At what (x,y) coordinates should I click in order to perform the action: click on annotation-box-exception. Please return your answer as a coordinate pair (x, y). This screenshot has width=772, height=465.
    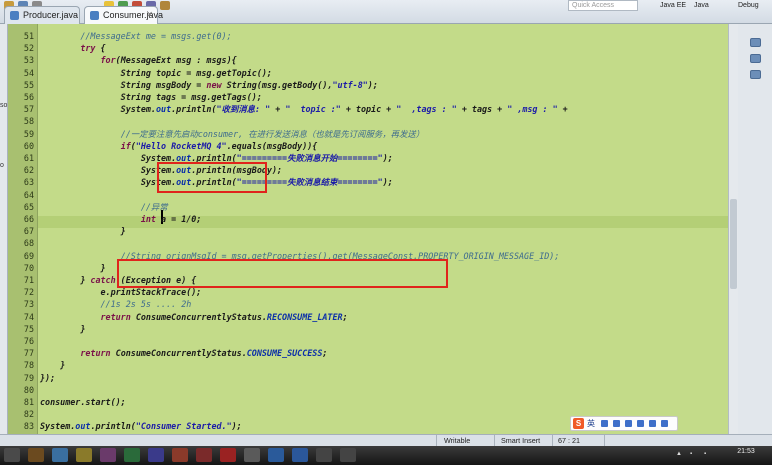
    Looking at the image, I should click on (212, 177).